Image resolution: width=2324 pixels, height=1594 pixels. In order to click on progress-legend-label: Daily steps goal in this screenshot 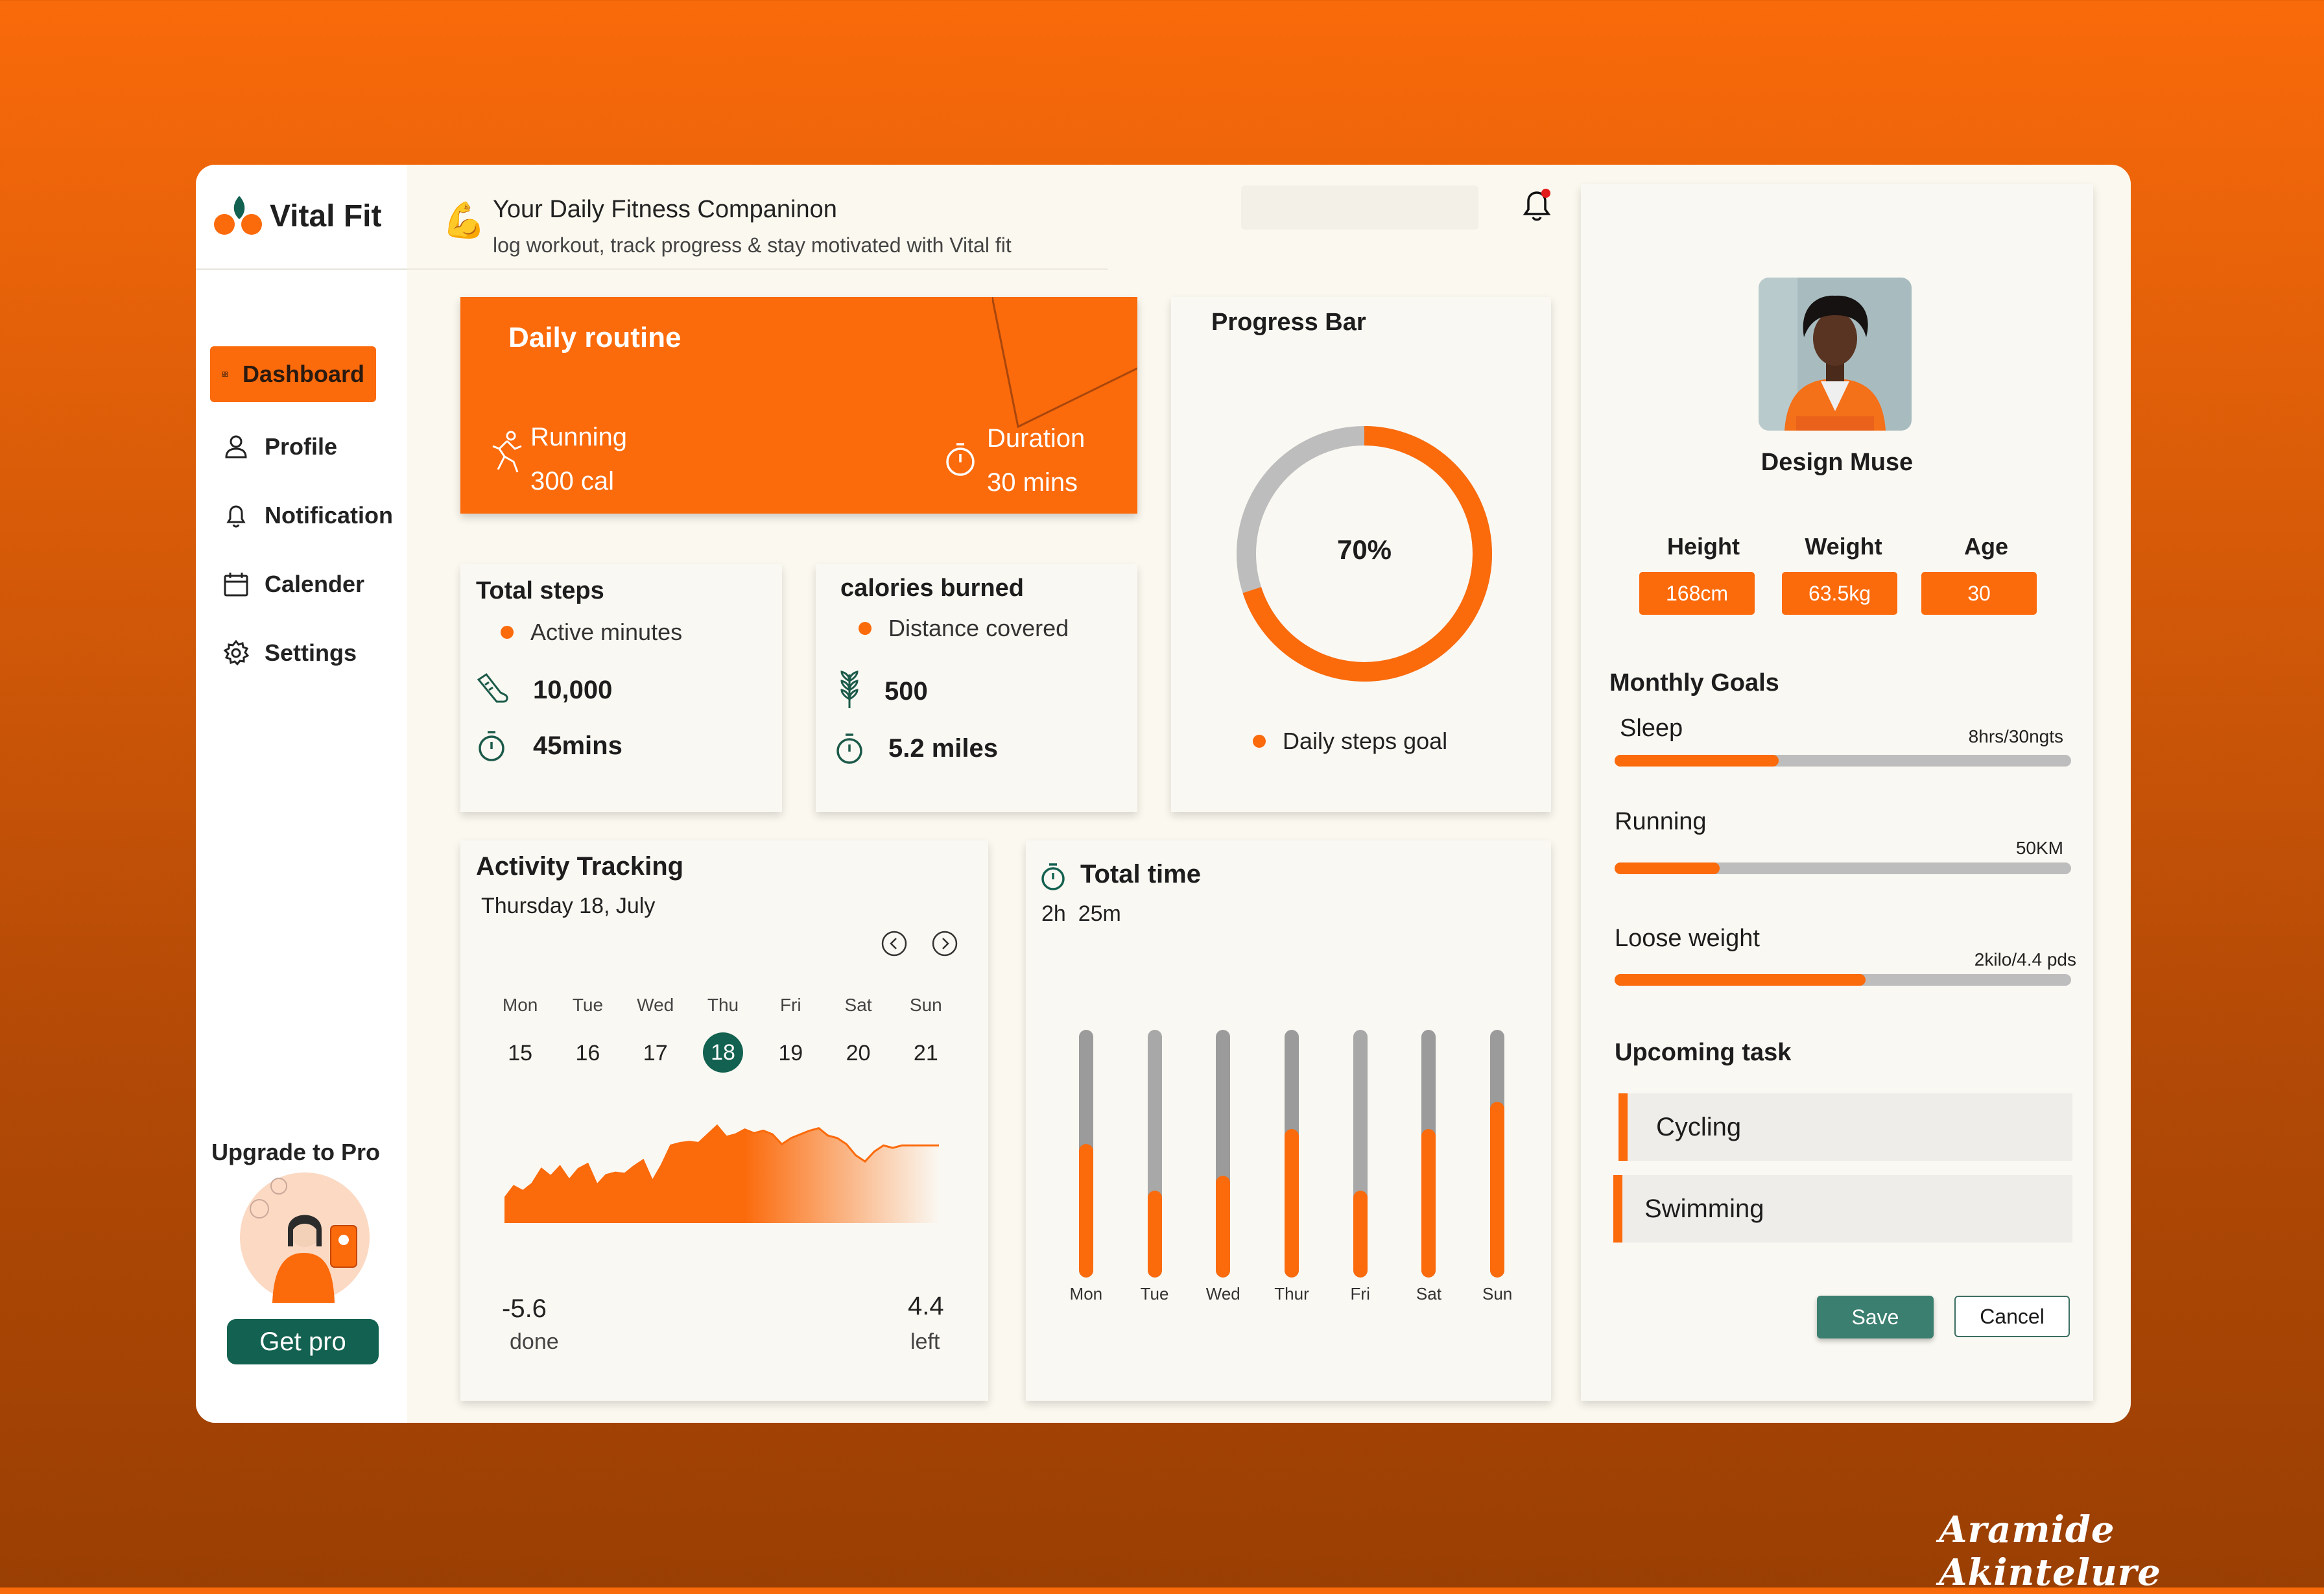, I will do `click(1365, 741)`.